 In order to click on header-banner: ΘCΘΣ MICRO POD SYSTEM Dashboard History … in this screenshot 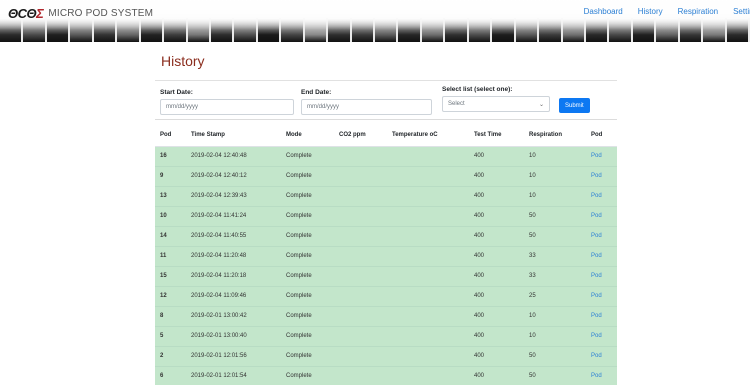, I will do `click(375, 21)`.